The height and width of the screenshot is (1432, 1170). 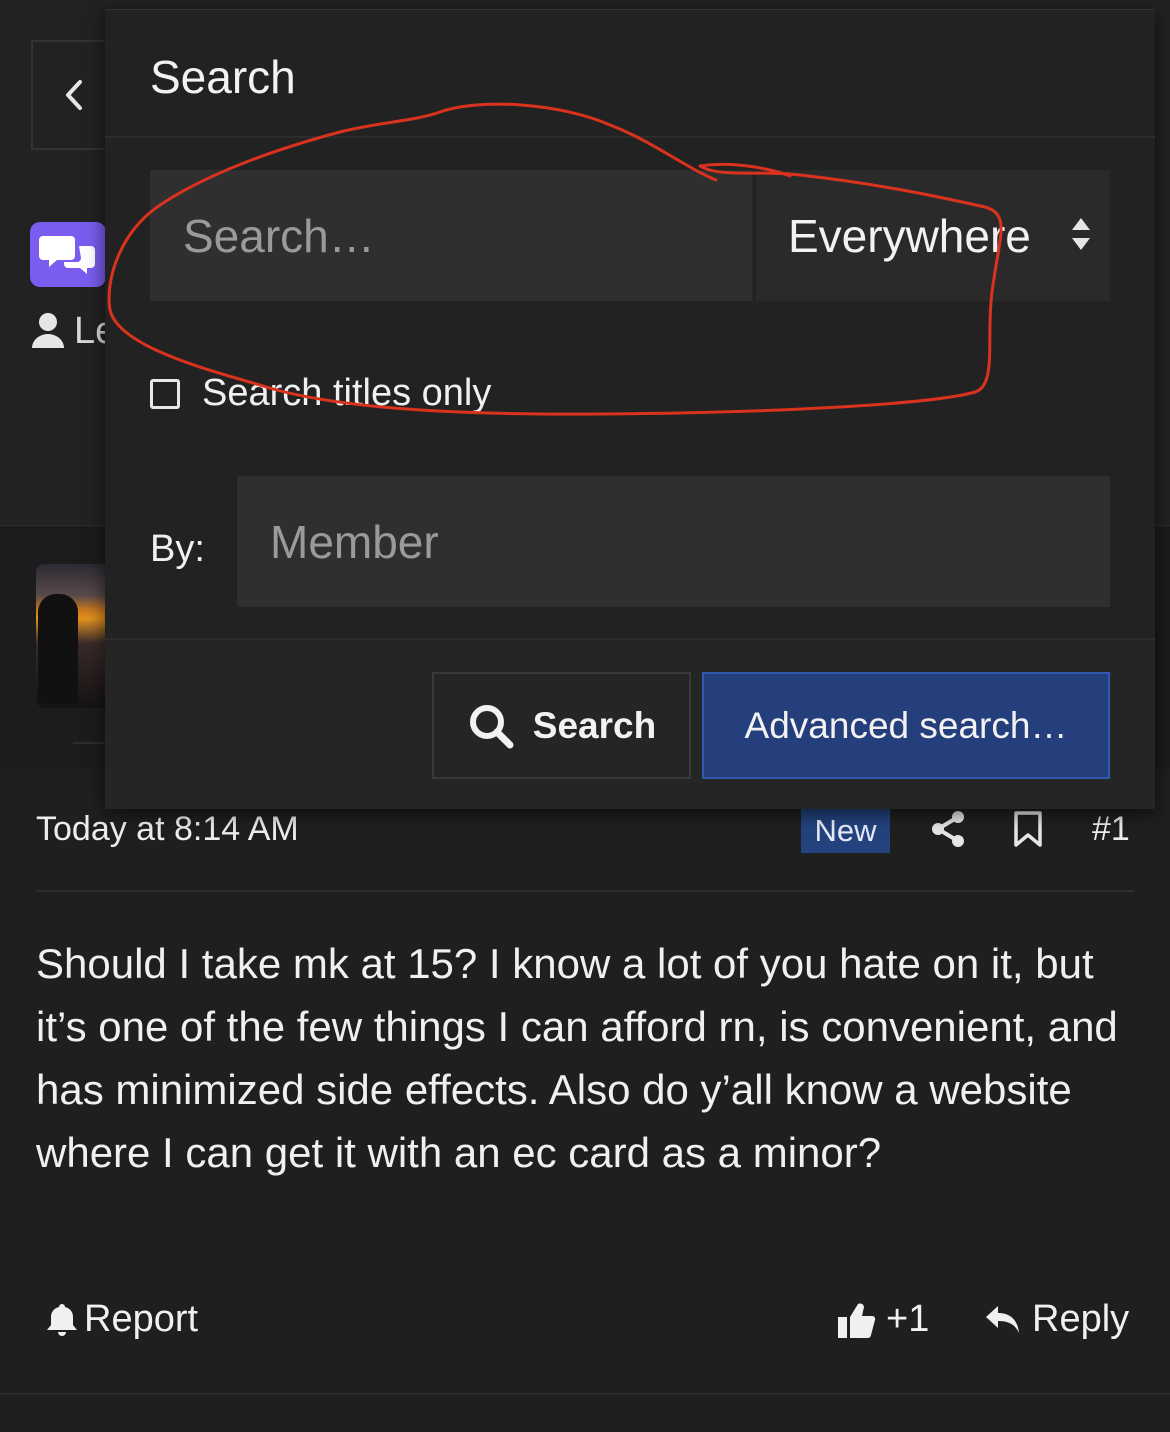 I want to click on search-icon, so click(x=491, y=726).